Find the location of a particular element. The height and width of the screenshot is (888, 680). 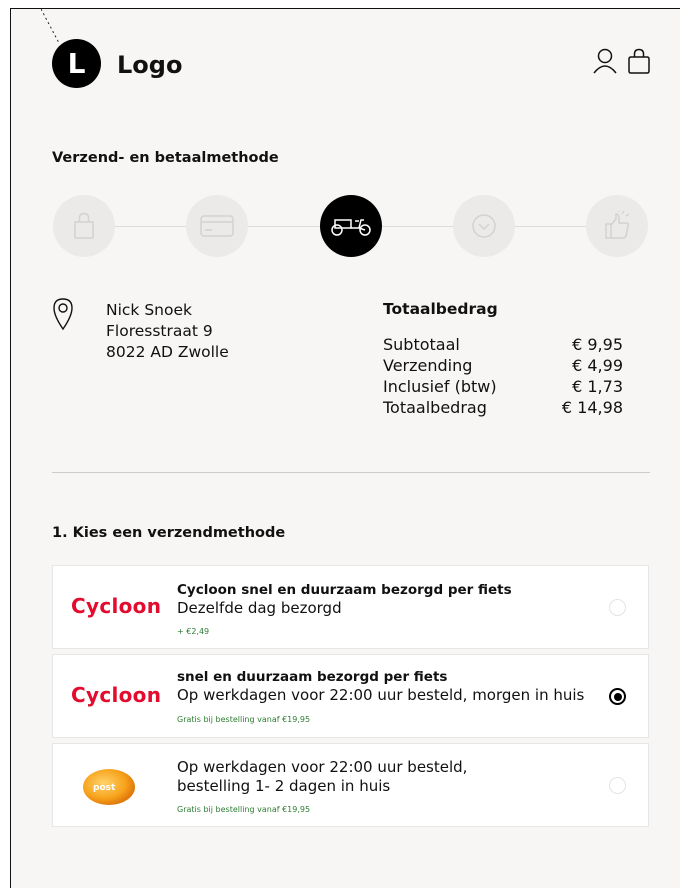

shipping-option-description: Dezelfde dag bezorgd is located at coordinates (259, 608).